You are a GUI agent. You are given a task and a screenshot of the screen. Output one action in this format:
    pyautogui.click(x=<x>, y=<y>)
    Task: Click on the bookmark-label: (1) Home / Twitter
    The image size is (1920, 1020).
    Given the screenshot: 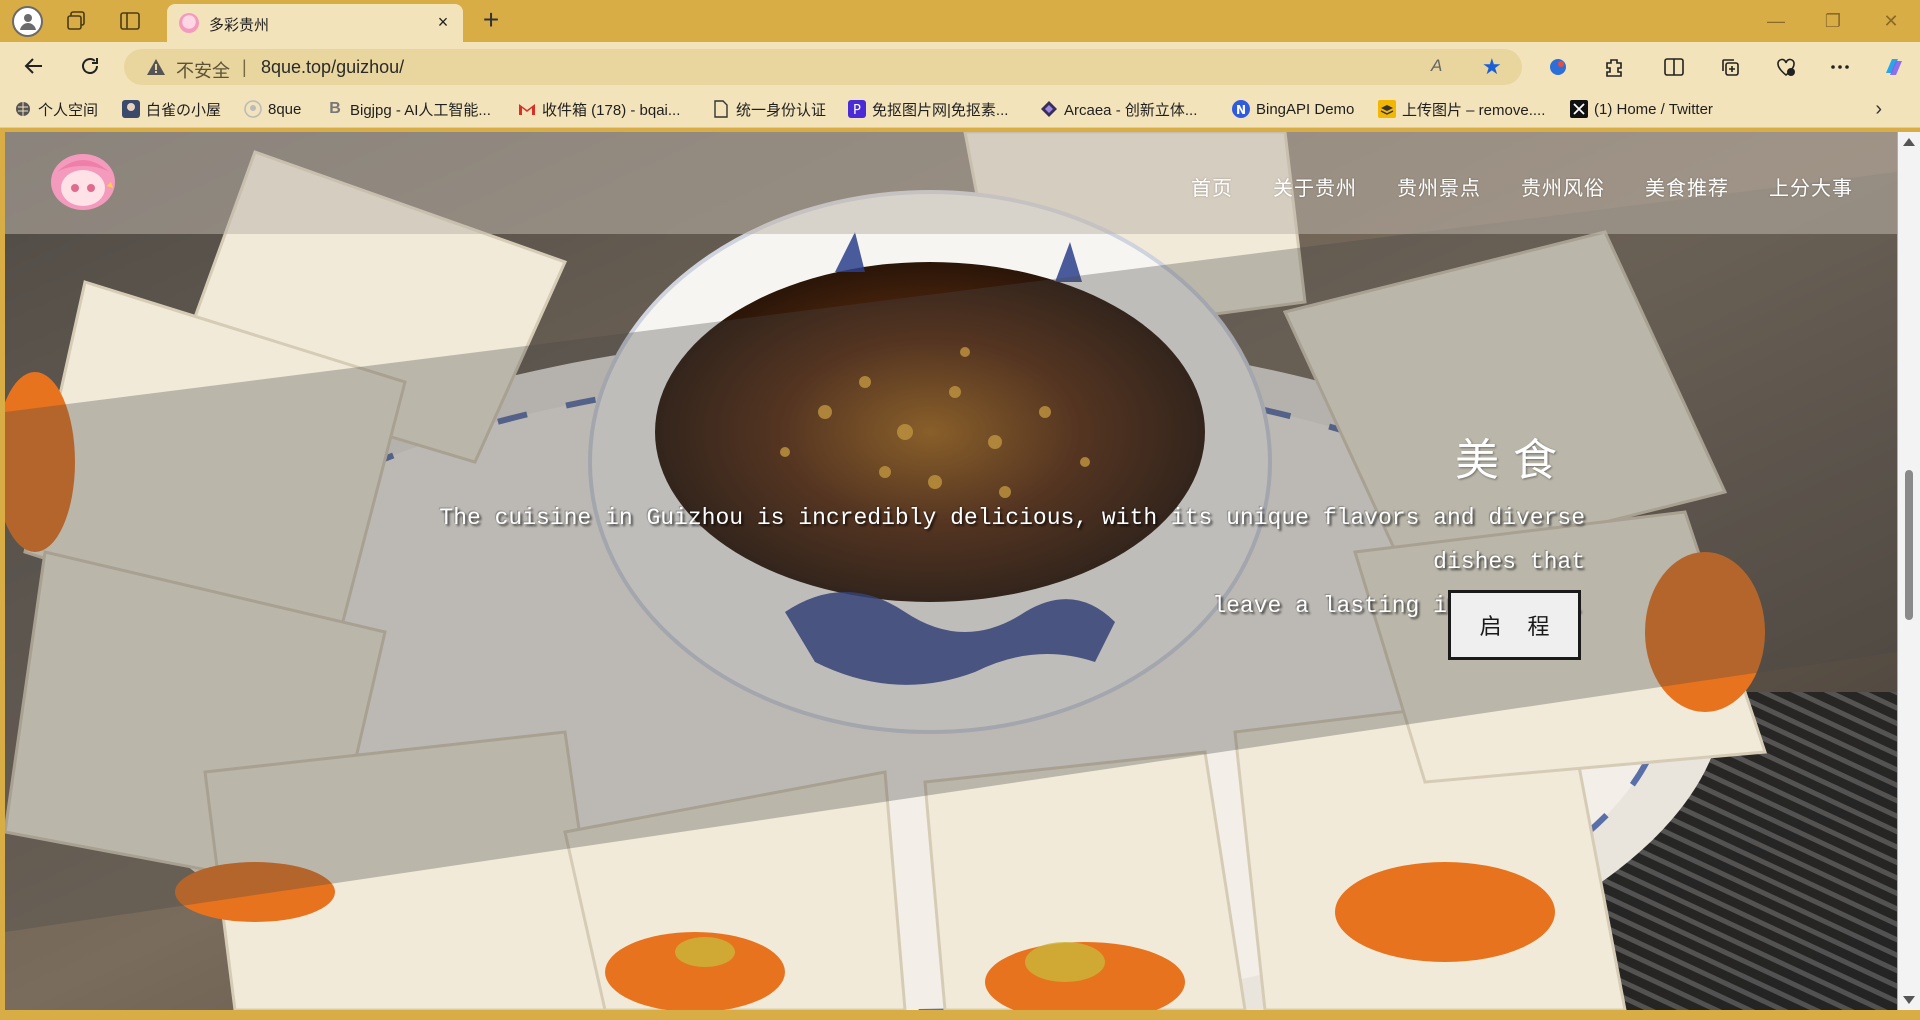 What is the action you would take?
    pyautogui.click(x=1653, y=109)
    